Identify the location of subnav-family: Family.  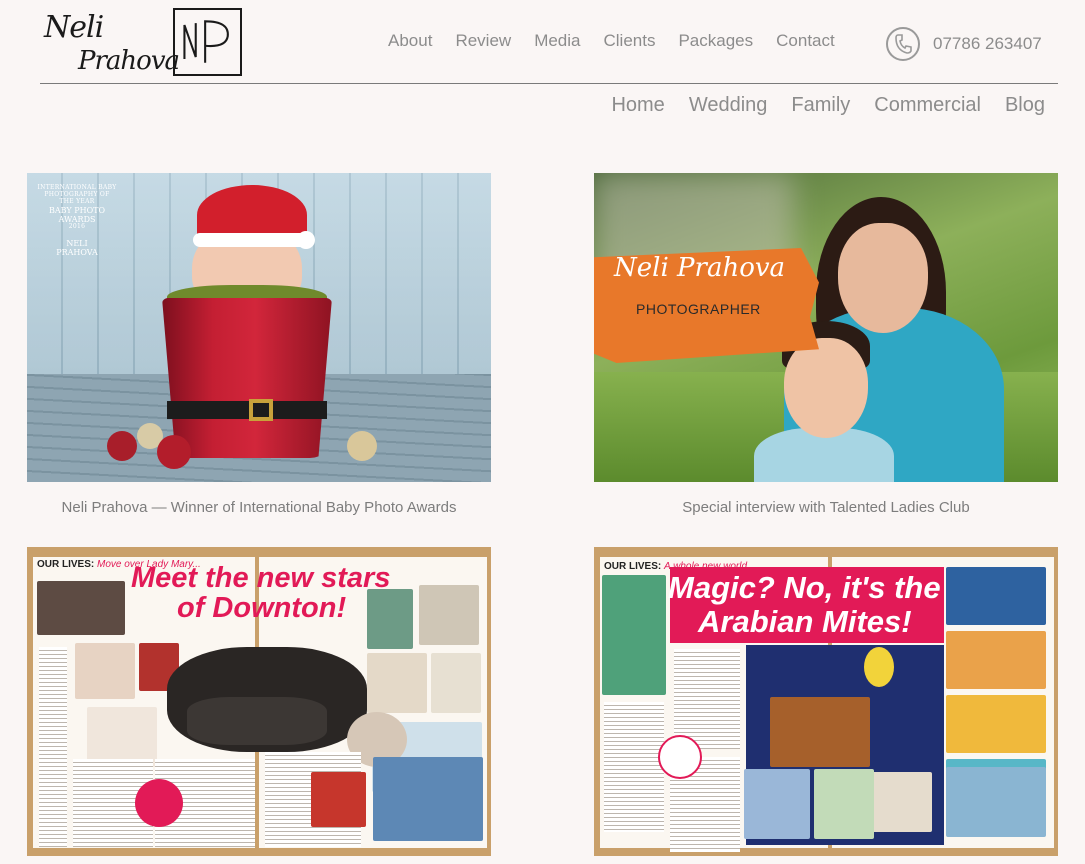
(820, 105).